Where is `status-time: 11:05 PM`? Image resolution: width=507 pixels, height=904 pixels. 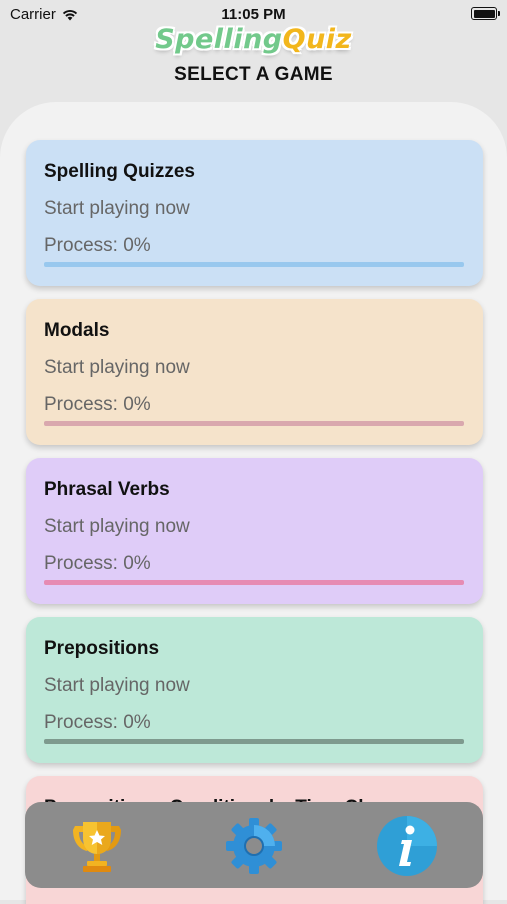 status-time: 11:05 PM is located at coordinates (253, 14).